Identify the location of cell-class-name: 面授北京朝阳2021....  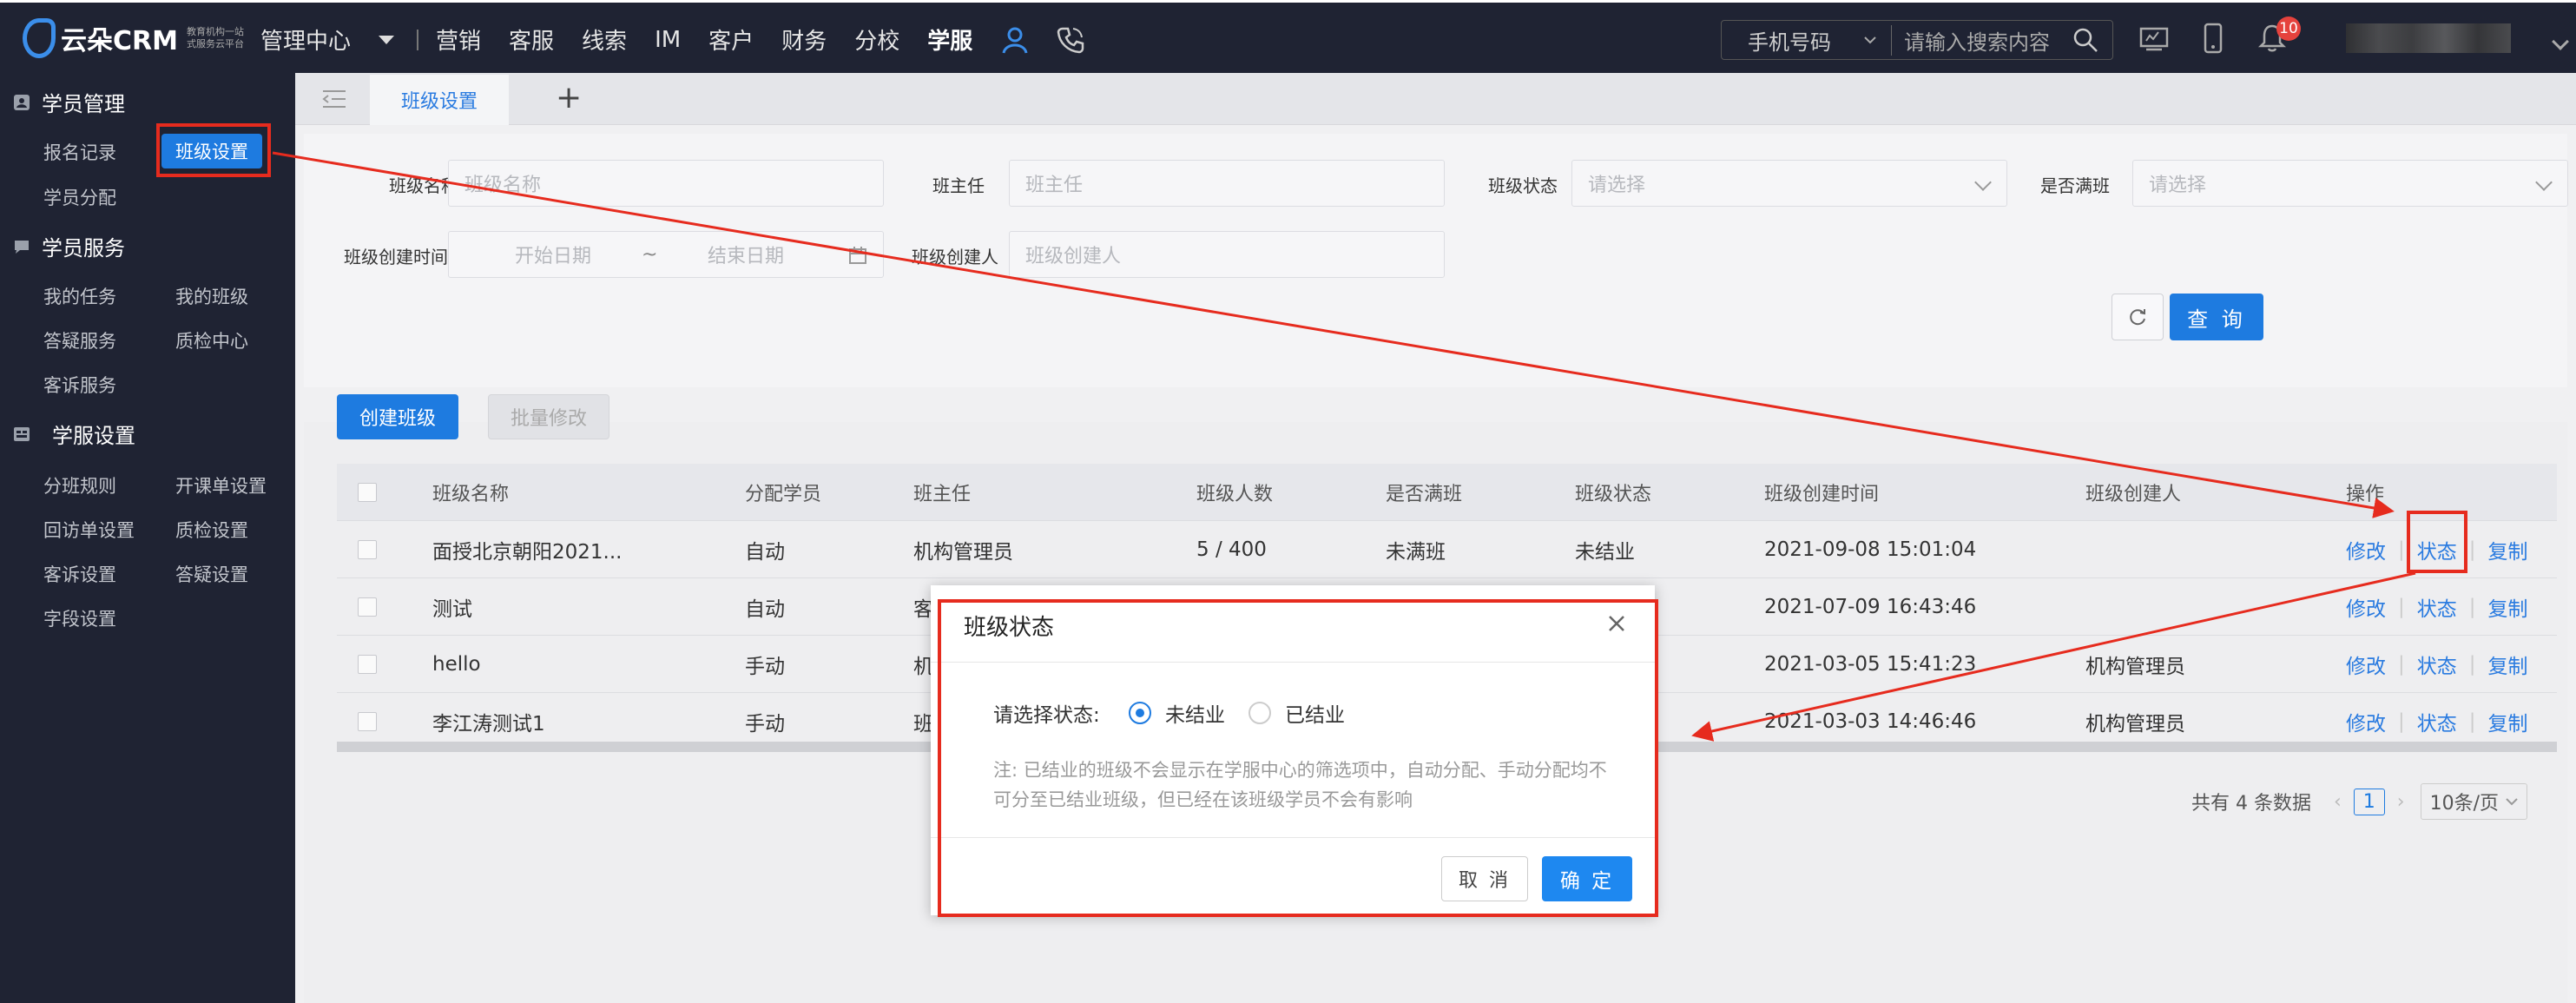
(527, 549).